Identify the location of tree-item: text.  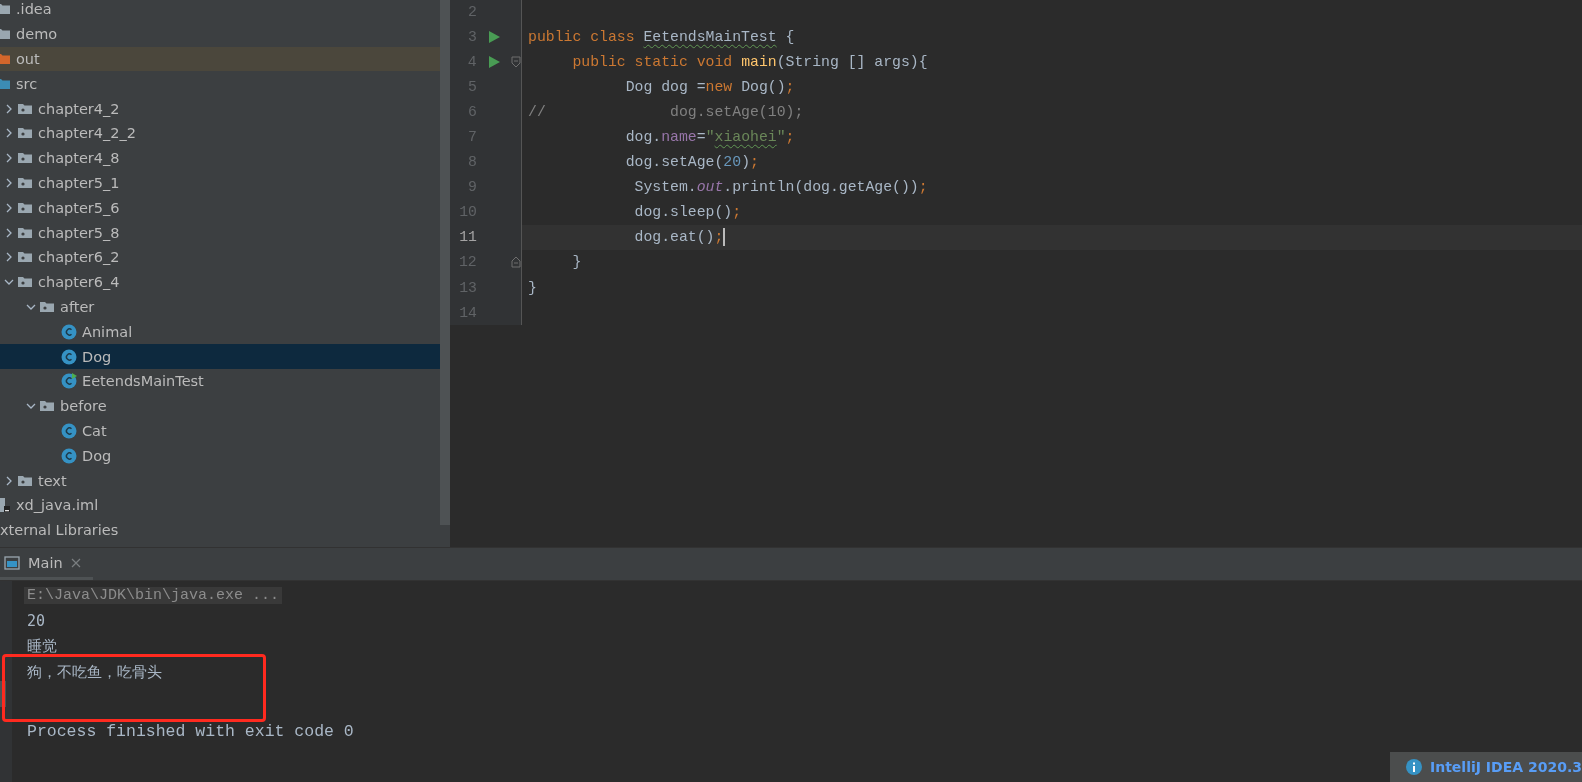
(220, 480).